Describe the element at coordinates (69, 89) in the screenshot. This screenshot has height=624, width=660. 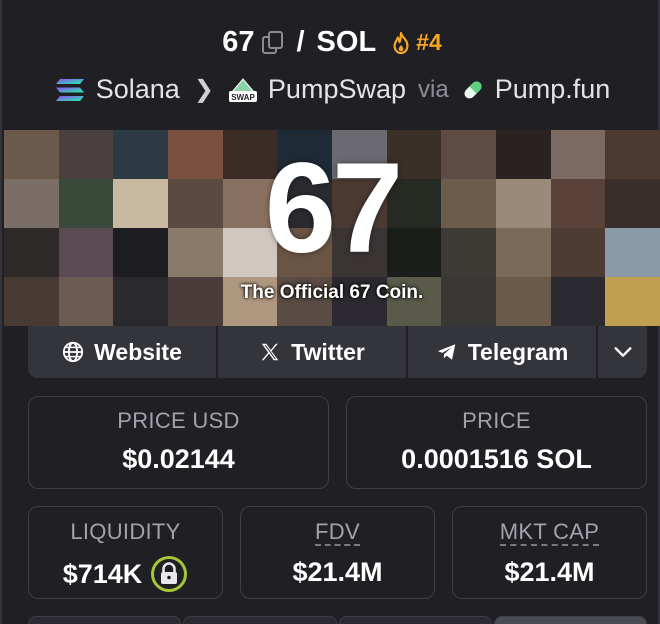
I see `solana-icon` at that location.